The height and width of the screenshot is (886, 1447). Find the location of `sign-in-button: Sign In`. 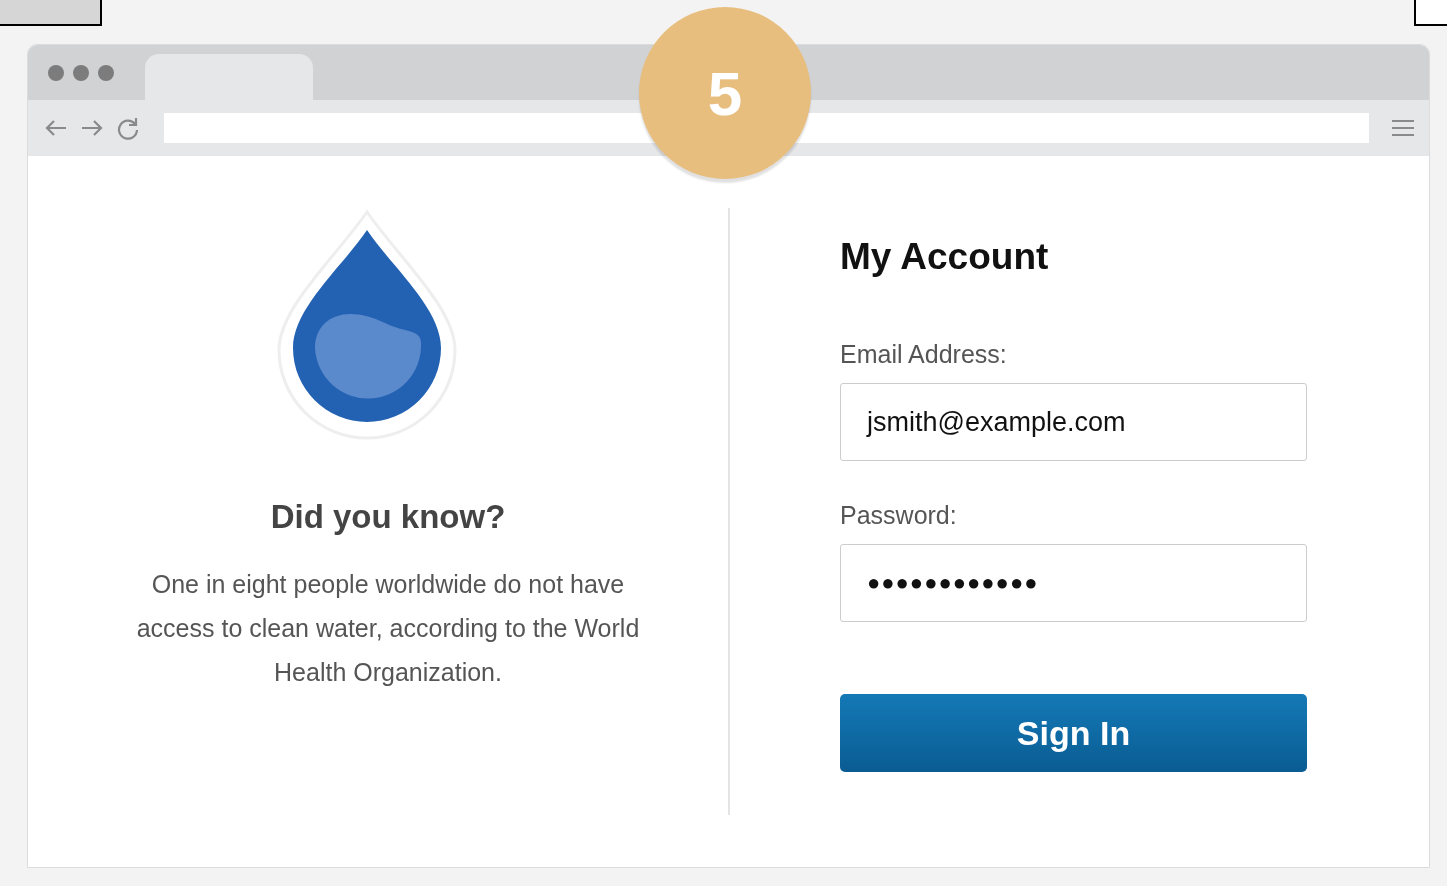

sign-in-button: Sign In is located at coordinates (1073, 733).